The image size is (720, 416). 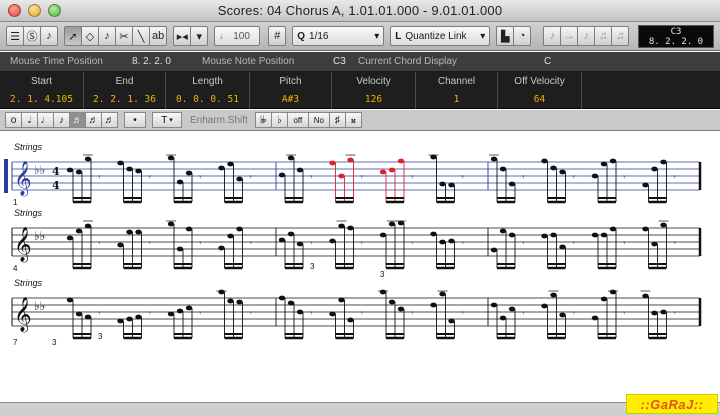 What do you see at coordinates (483, 36) in the screenshot?
I see `chevron-down-icon: ▾` at bounding box center [483, 36].